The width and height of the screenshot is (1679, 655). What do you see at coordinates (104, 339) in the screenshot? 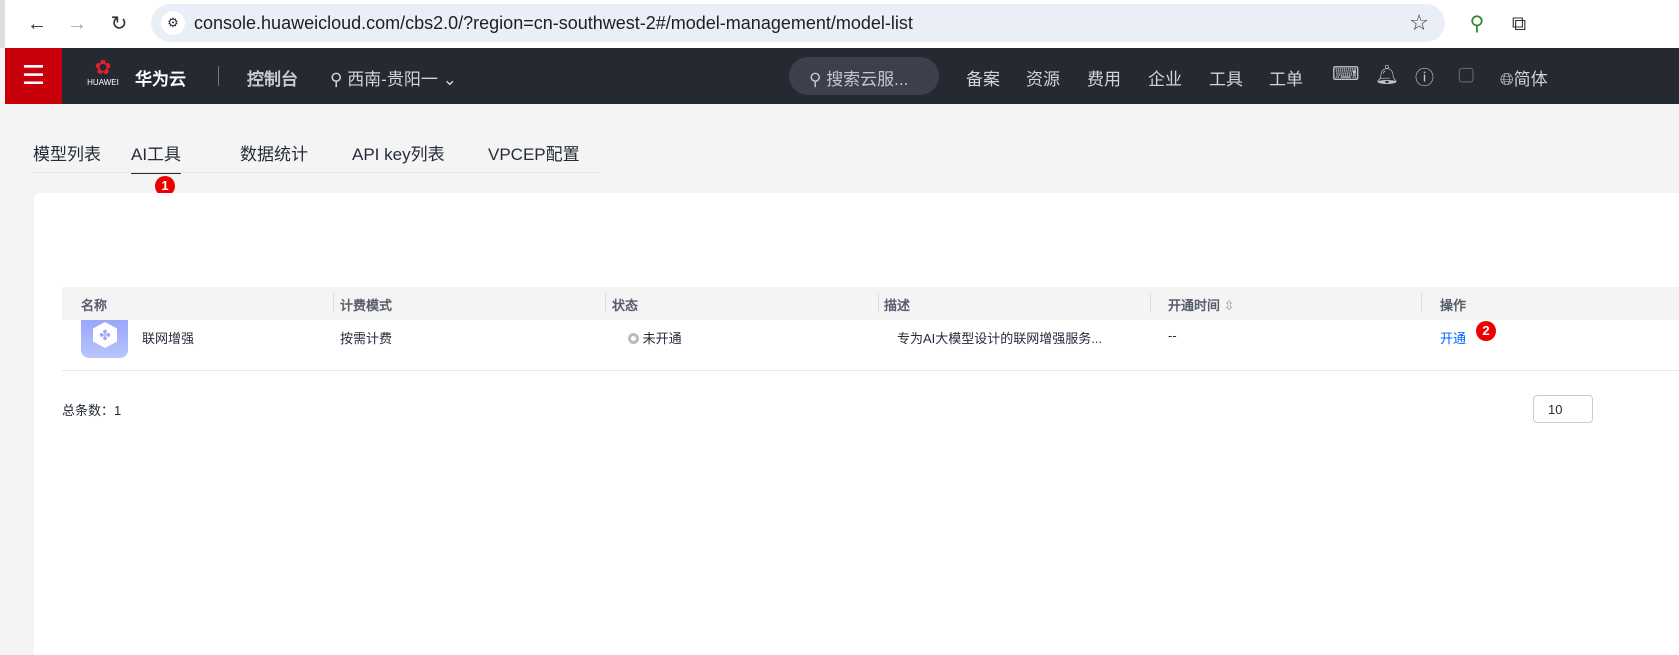
I see `network-enhance-app-icon: ✤` at bounding box center [104, 339].